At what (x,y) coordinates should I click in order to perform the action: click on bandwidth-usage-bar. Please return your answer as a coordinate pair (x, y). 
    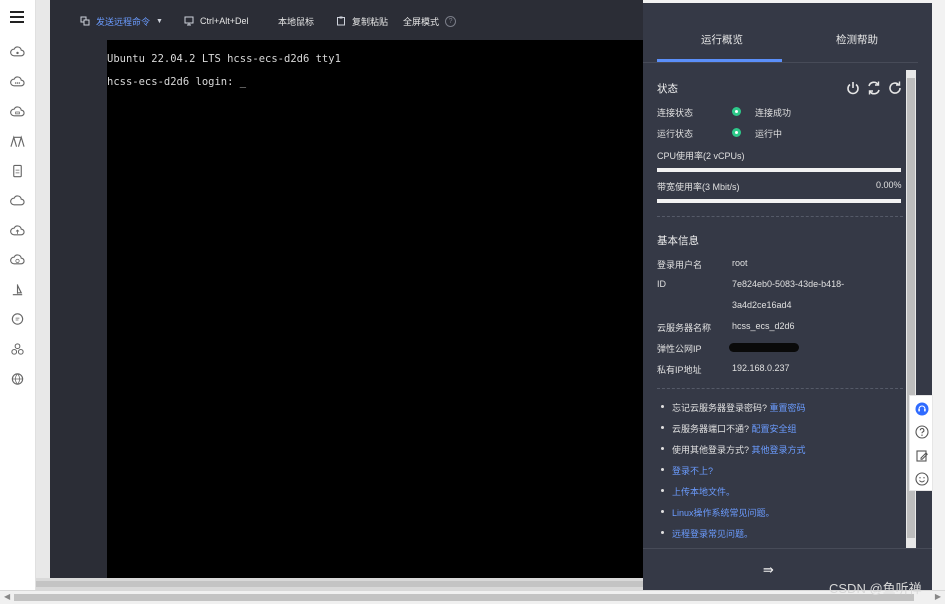
    Looking at the image, I should click on (779, 201).